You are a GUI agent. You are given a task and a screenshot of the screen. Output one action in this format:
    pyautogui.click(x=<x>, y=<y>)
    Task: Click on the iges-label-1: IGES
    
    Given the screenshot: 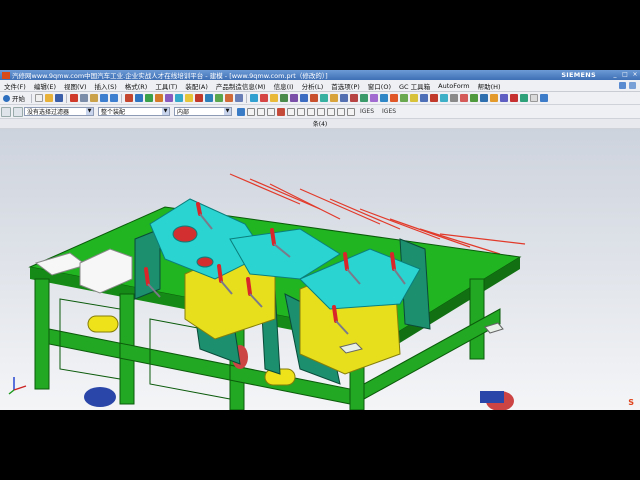 What is the action you would take?
    pyautogui.click(x=367, y=111)
    